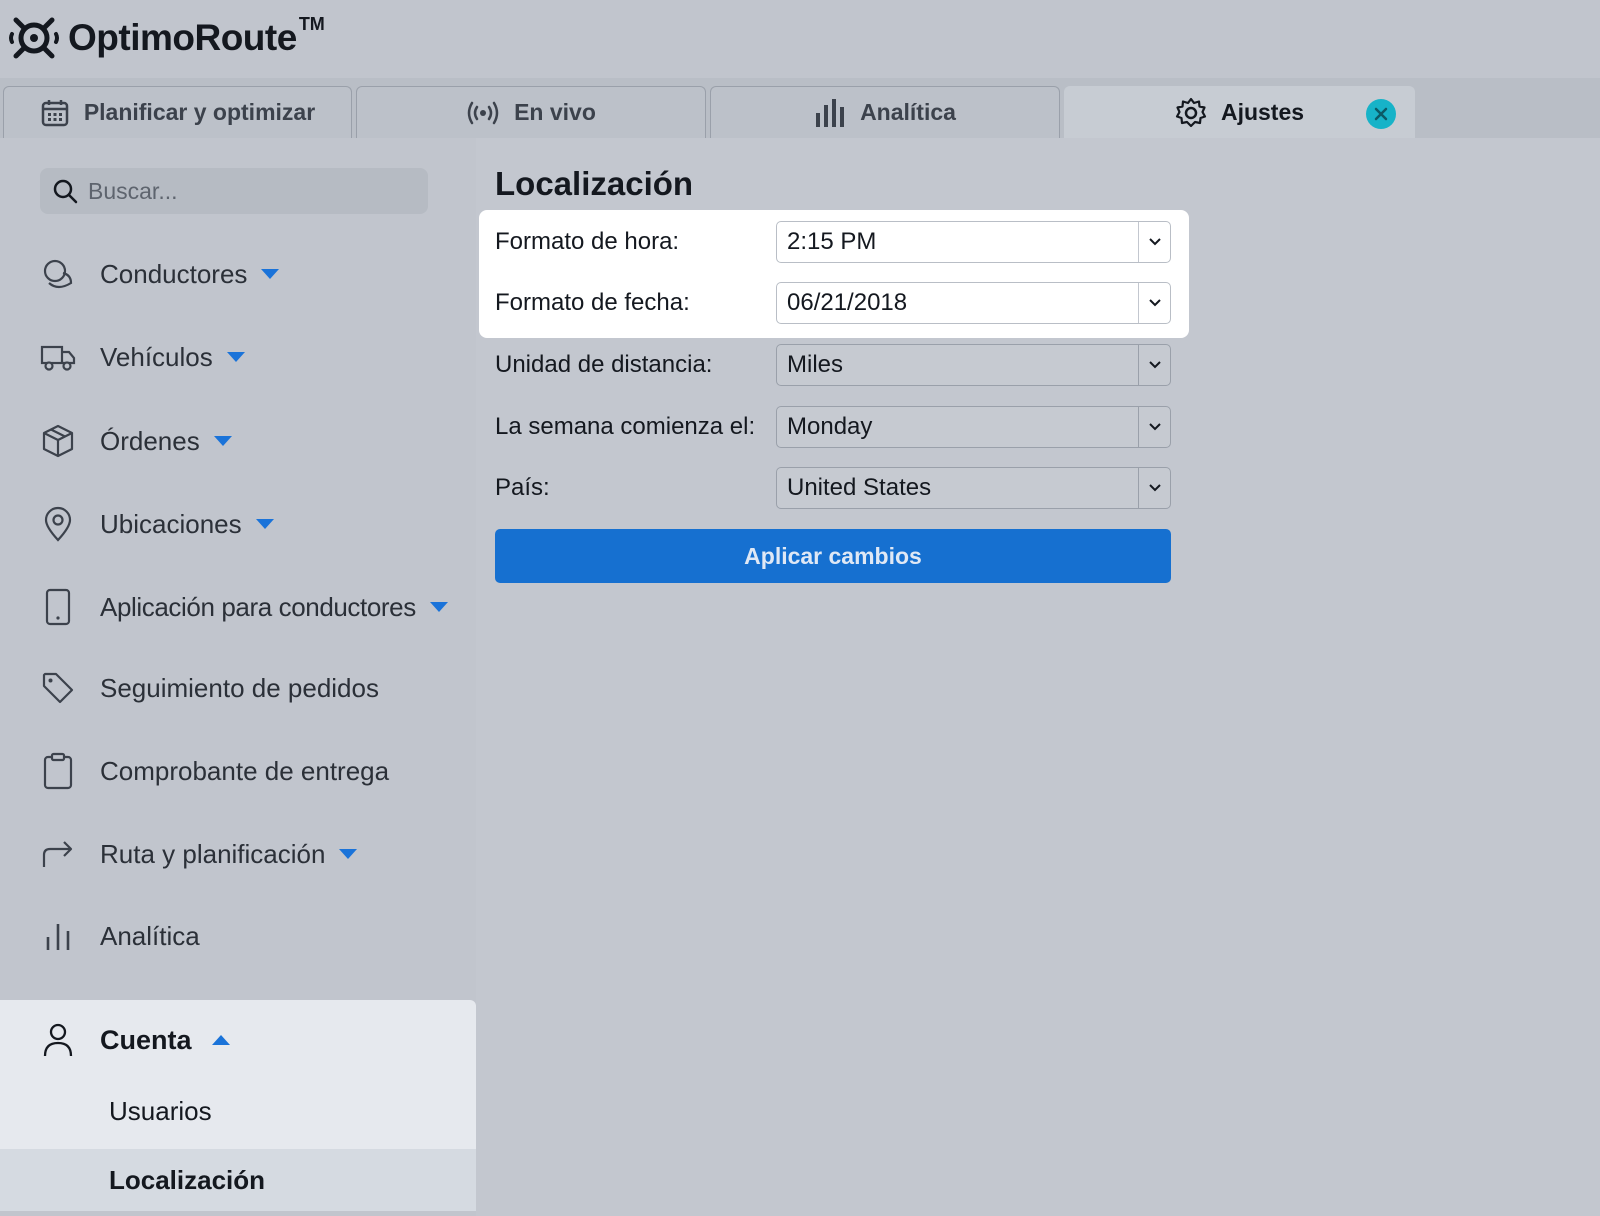 The width and height of the screenshot is (1600, 1216). I want to click on country-label: País:, so click(522, 487).